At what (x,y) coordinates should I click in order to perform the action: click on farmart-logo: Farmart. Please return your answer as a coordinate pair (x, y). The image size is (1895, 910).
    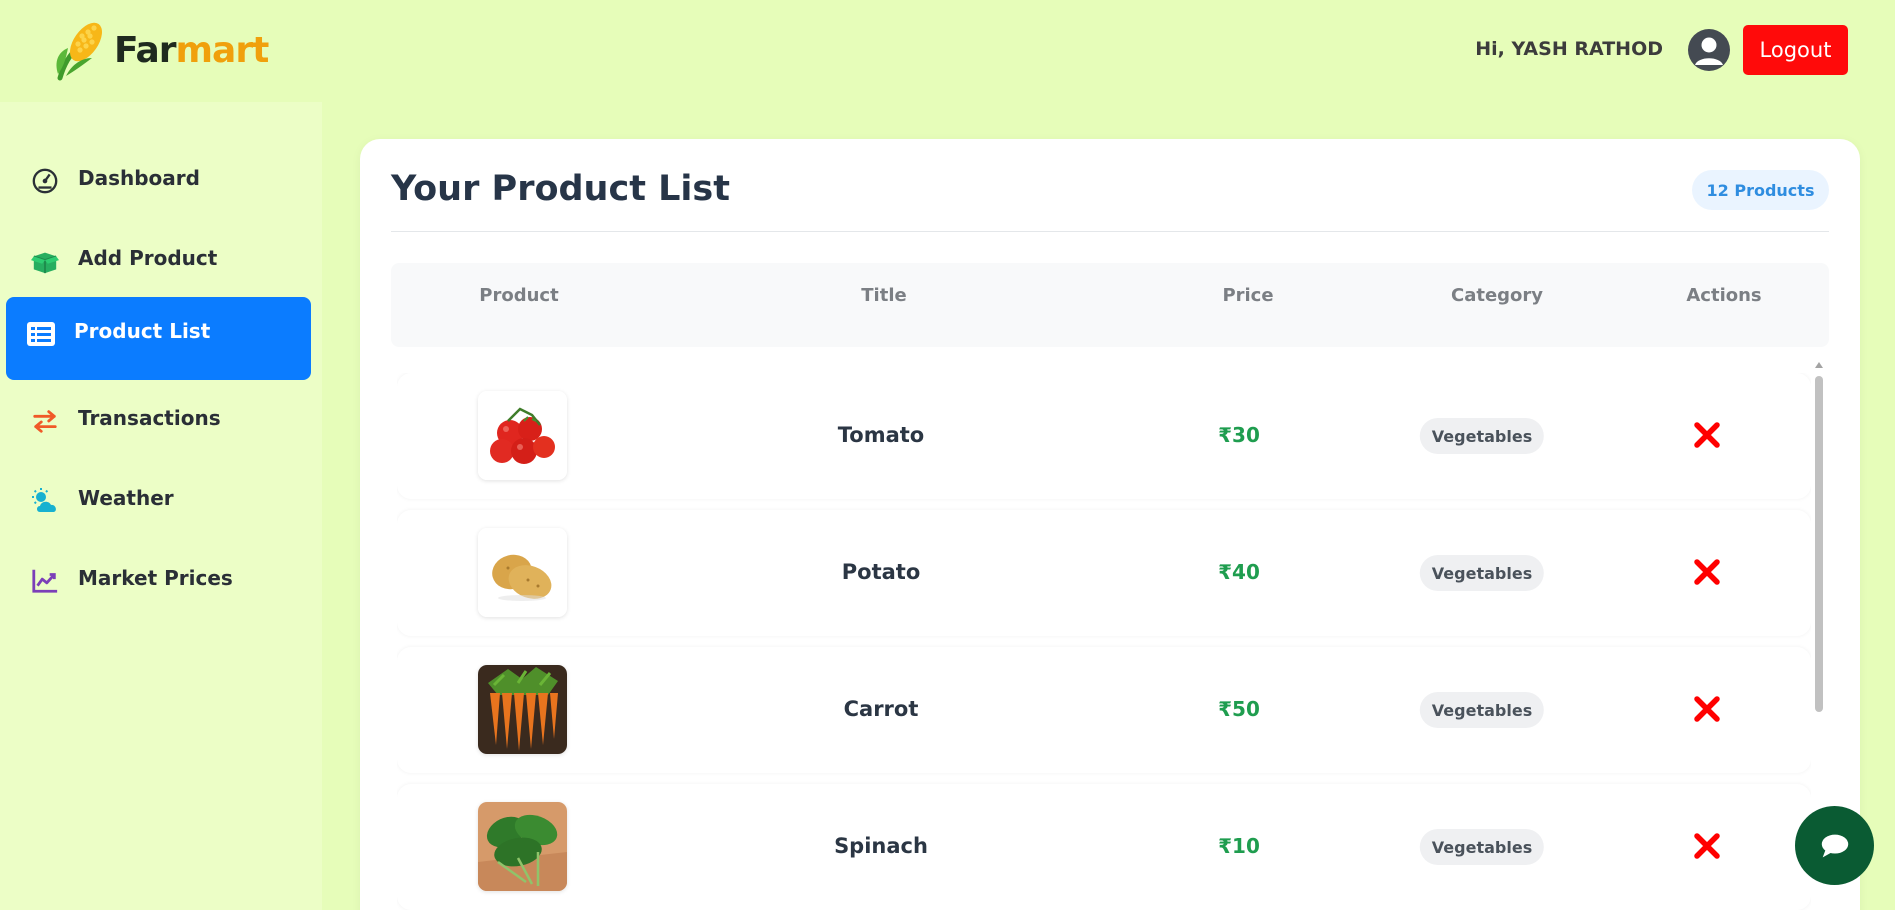
    Looking at the image, I should click on (160, 50).